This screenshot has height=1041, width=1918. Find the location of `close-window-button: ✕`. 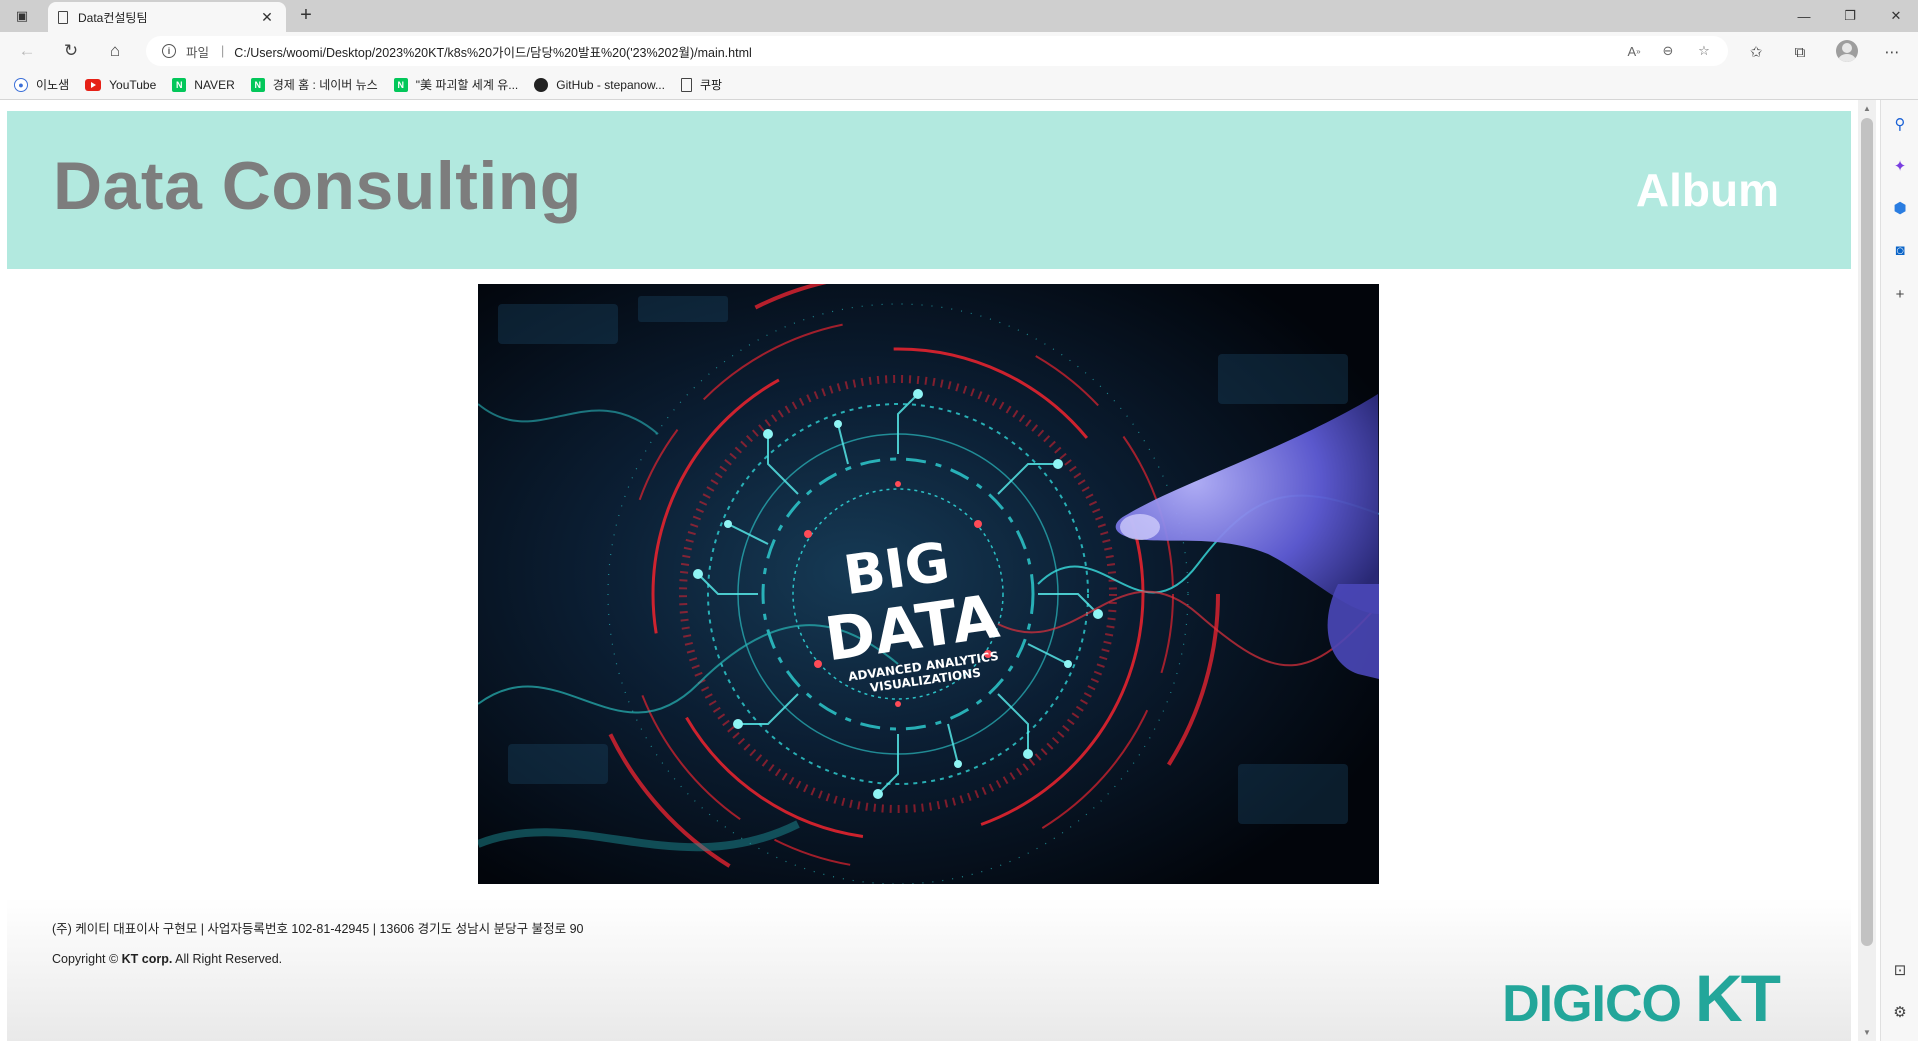

close-window-button: ✕ is located at coordinates (1896, 16).